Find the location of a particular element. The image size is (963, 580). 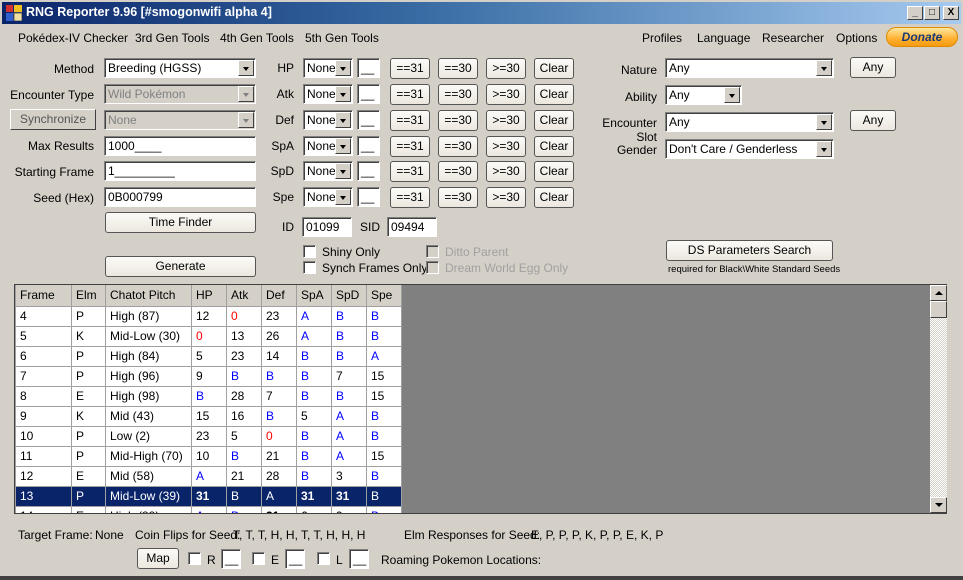

close-button: X is located at coordinates (951, 13).